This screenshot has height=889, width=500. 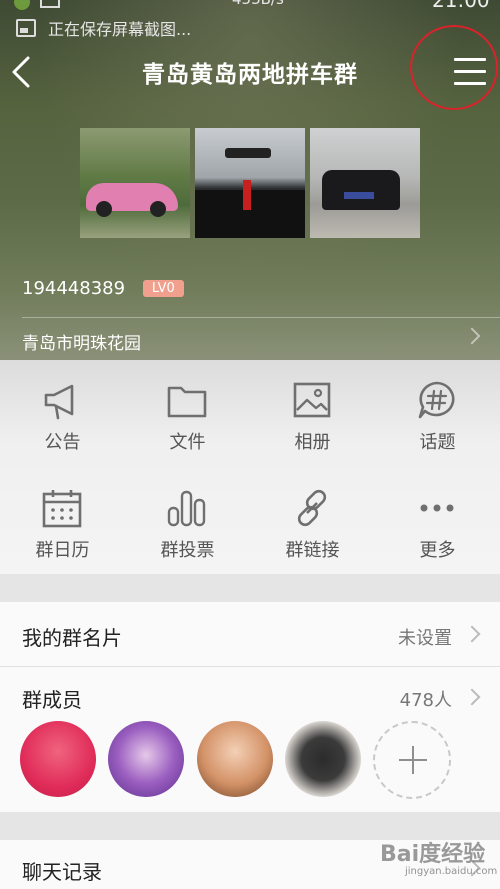 I want to click on feature-label: 群链接, so click(x=312, y=550).